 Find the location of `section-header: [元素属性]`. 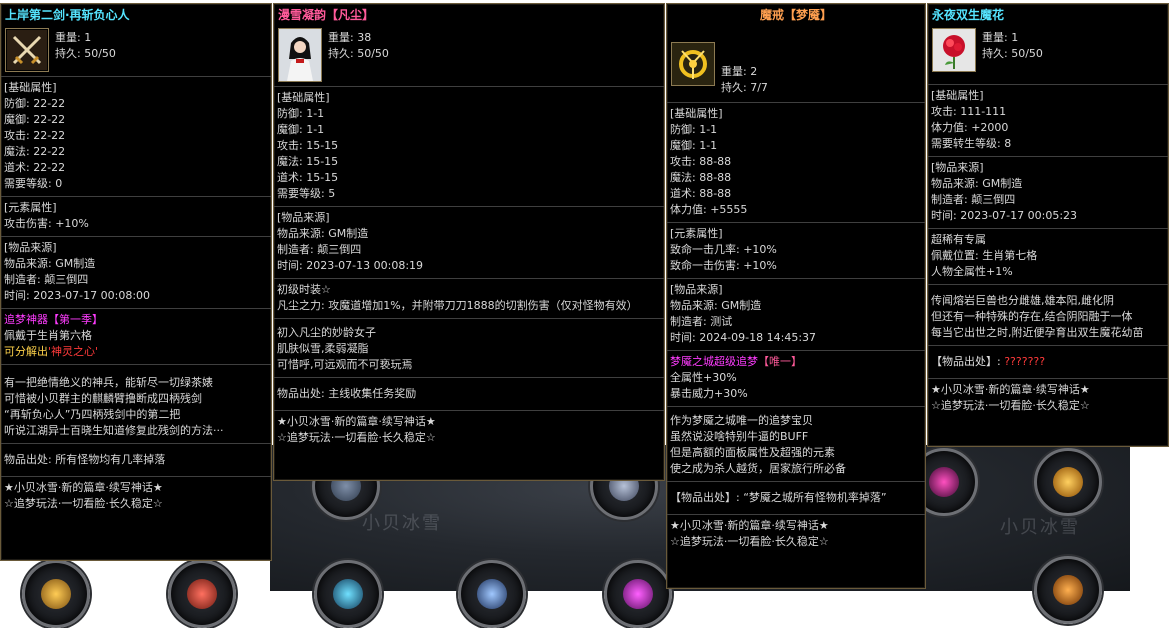

section-header: [元素属性] is located at coordinates (696, 233).